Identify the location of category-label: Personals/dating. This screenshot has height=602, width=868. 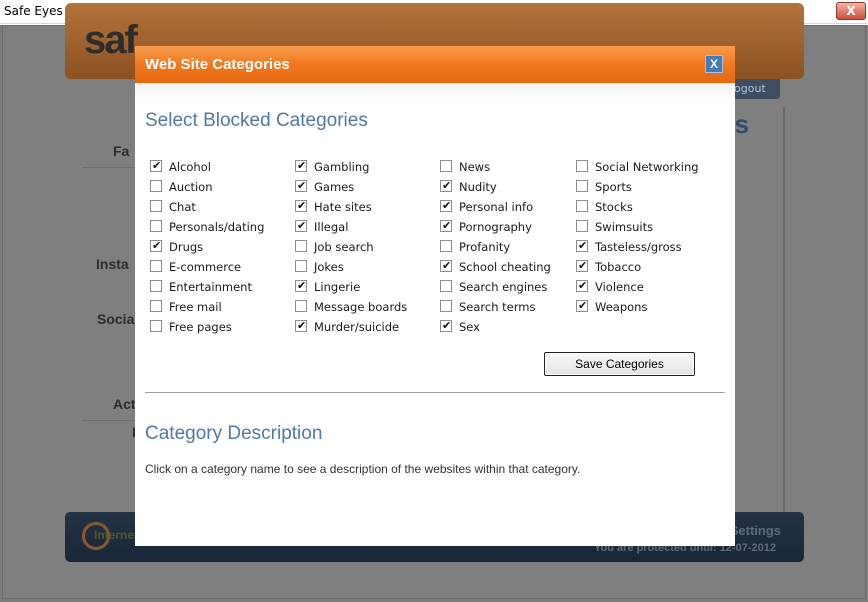
(216, 227).